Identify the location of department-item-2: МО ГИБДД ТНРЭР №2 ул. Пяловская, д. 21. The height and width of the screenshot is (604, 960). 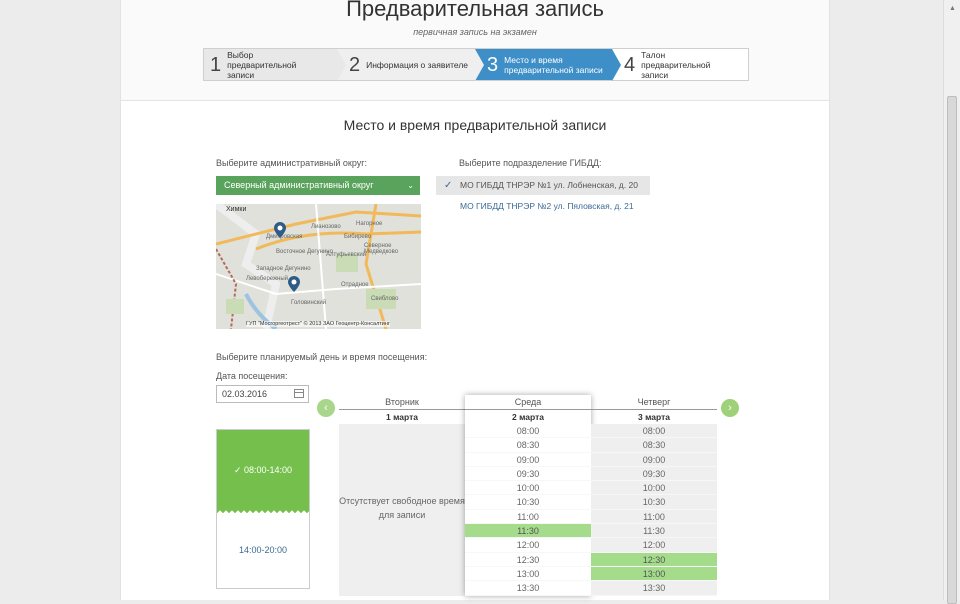
(543, 206).